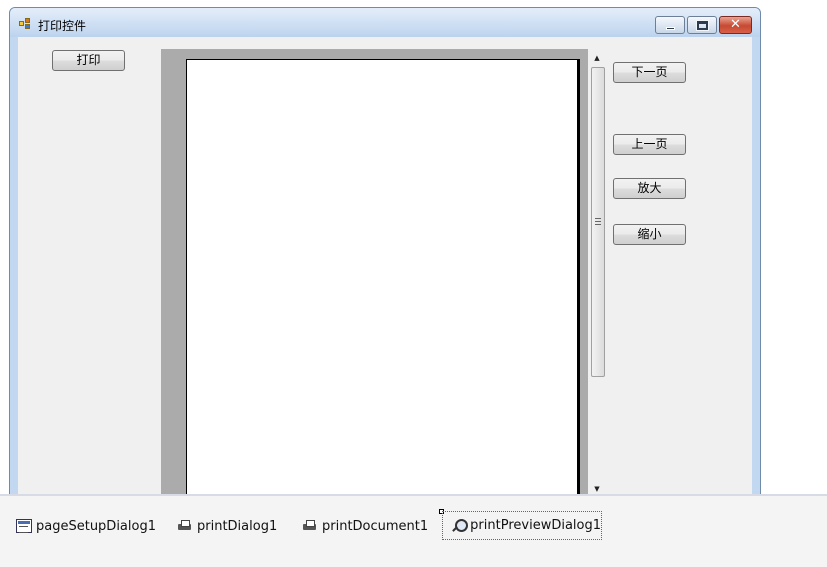 This screenshot has height=567, width=827. I want to click on minimize-icon, so click(670, 28).